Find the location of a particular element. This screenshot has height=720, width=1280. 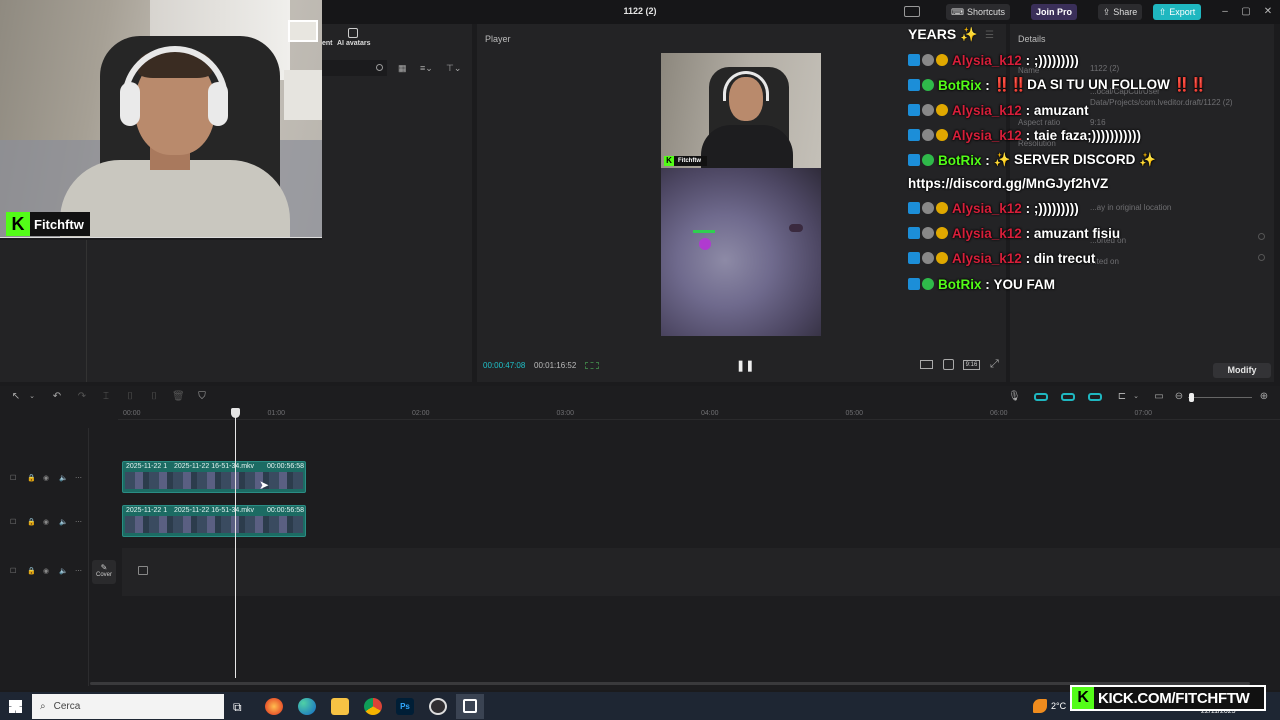

subscriber-badge-icon is located at coordinates (942, 258).